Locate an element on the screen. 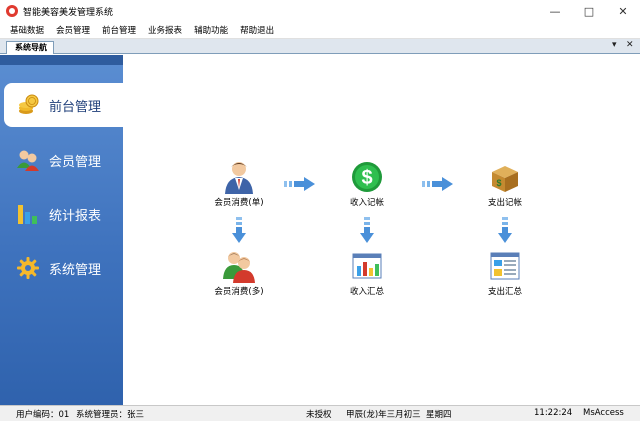 The image size is (640, 421). window-title: 智能美容美发管理系统 is located at coordinates (68, 12).